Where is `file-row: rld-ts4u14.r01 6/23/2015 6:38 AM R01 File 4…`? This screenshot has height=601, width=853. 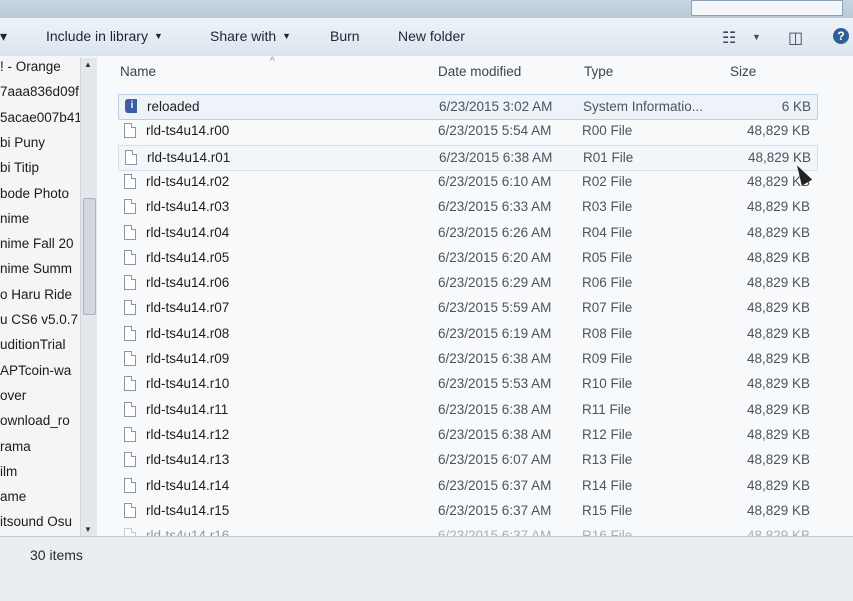
file-row: rld-ts4u14.r01 6/23/2015 6:38 AM R01 File 4… is located at coordinates (468, 157).